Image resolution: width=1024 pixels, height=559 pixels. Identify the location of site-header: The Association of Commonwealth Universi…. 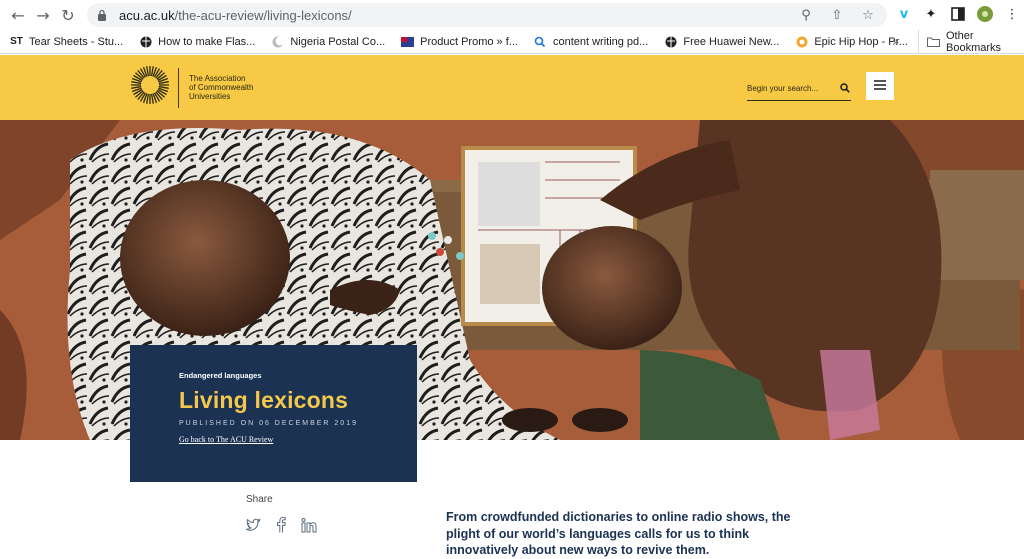
(512, 87).